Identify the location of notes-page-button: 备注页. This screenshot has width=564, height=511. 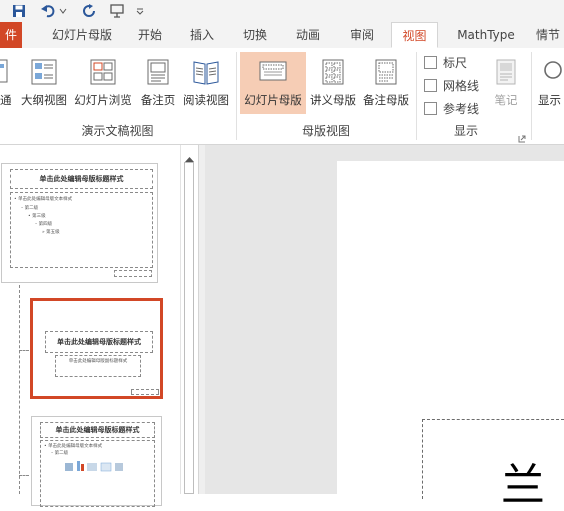
(158, 83).